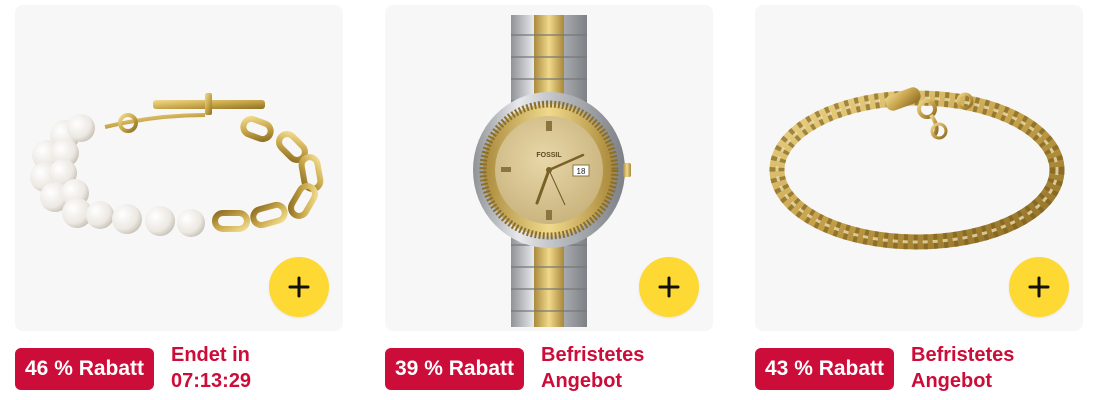 The image size is (1100, 400). Describe the element at coordinates (825, 369) in the screenshot. I see `discount-badge: 43 % Rabatt` at that location.